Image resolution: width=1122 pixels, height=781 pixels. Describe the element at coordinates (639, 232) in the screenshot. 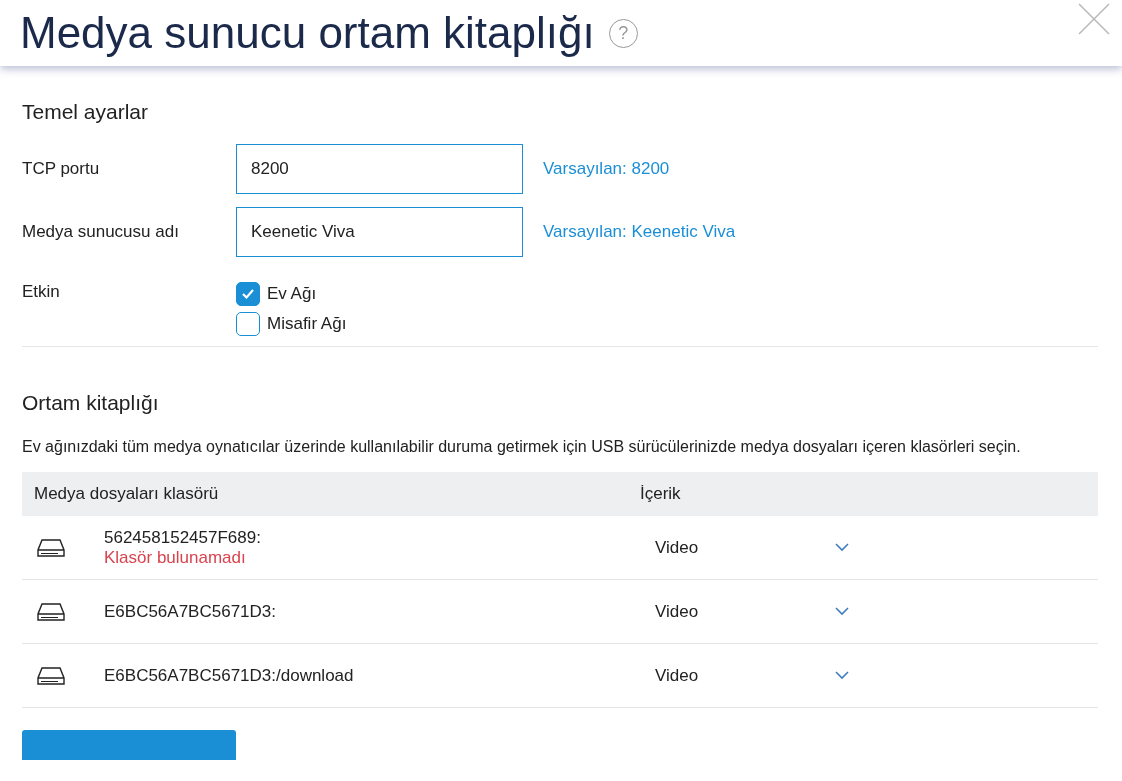

I see `default-hint: Varsayılan: Keenetic Viva` at that location.